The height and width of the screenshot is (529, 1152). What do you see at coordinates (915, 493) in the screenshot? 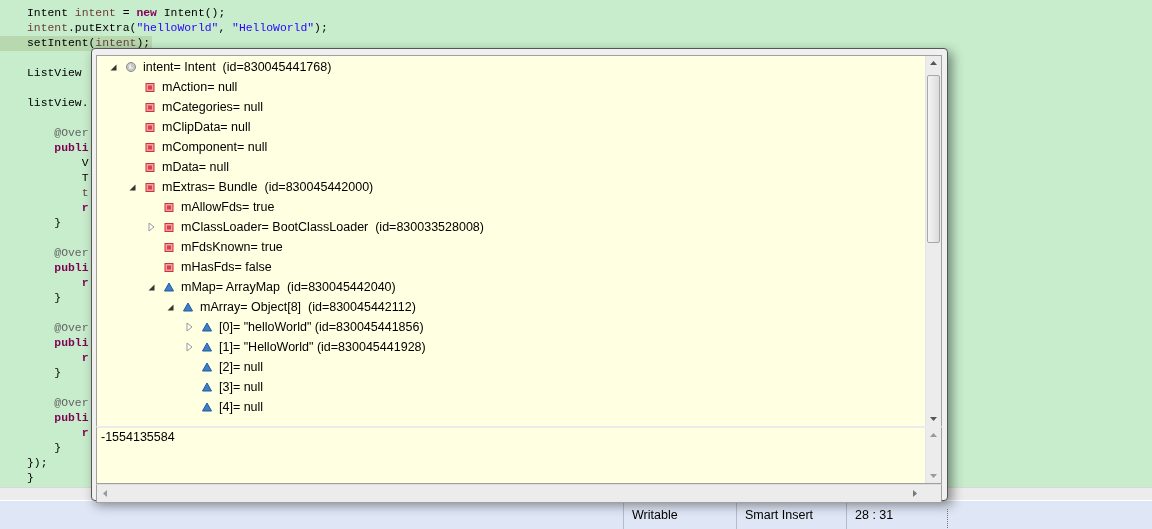
I see `scroll-right-icon` at bounding box center [915, 493].